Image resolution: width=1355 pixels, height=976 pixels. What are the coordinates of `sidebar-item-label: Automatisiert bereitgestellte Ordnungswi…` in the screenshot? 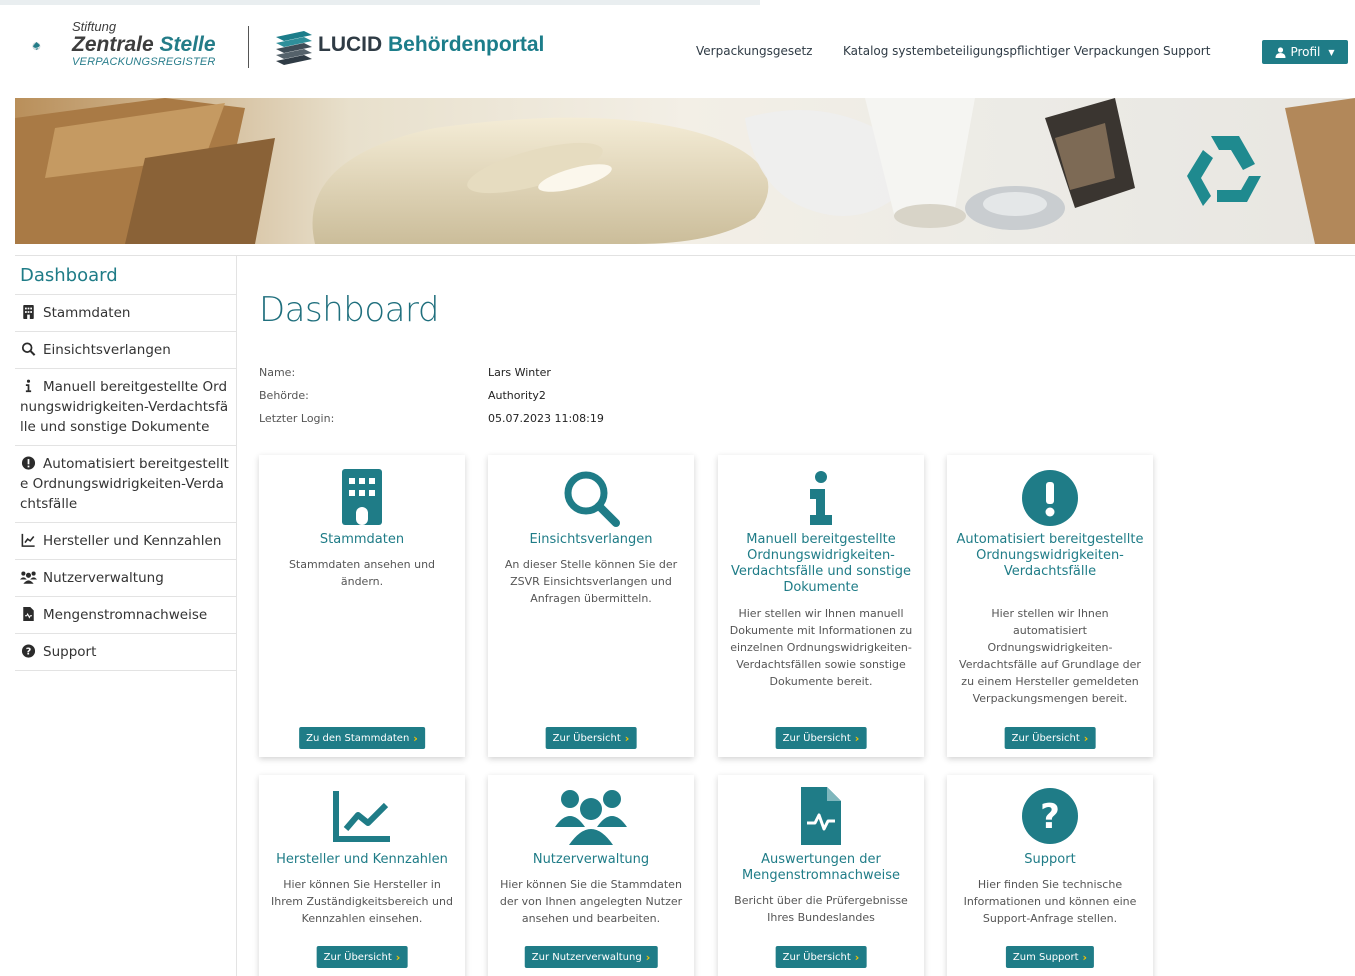 It's located at (124, 484).